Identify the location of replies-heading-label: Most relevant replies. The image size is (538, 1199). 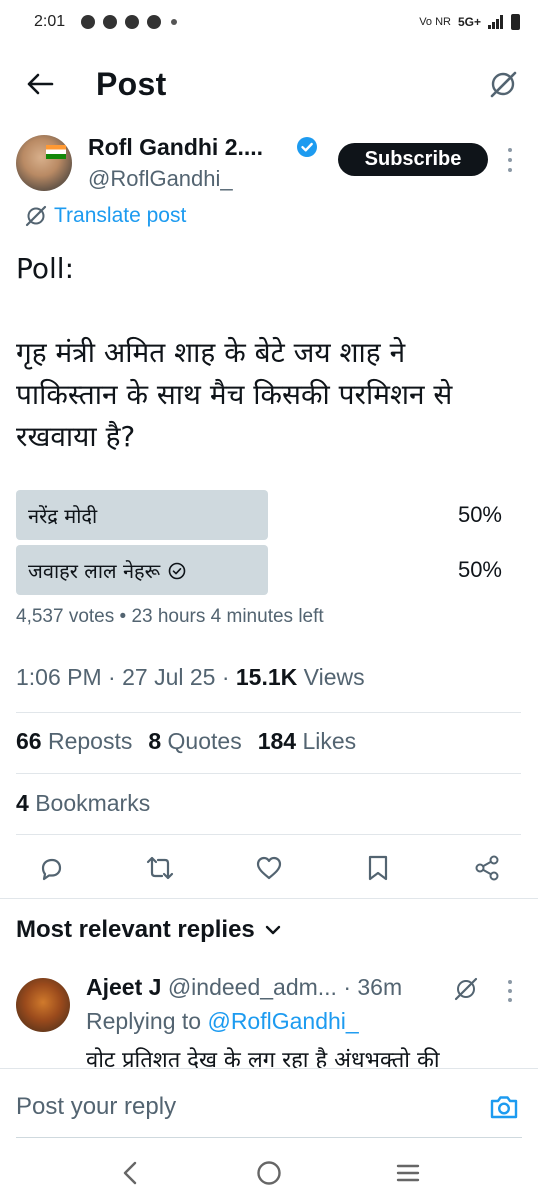
(135, 929).